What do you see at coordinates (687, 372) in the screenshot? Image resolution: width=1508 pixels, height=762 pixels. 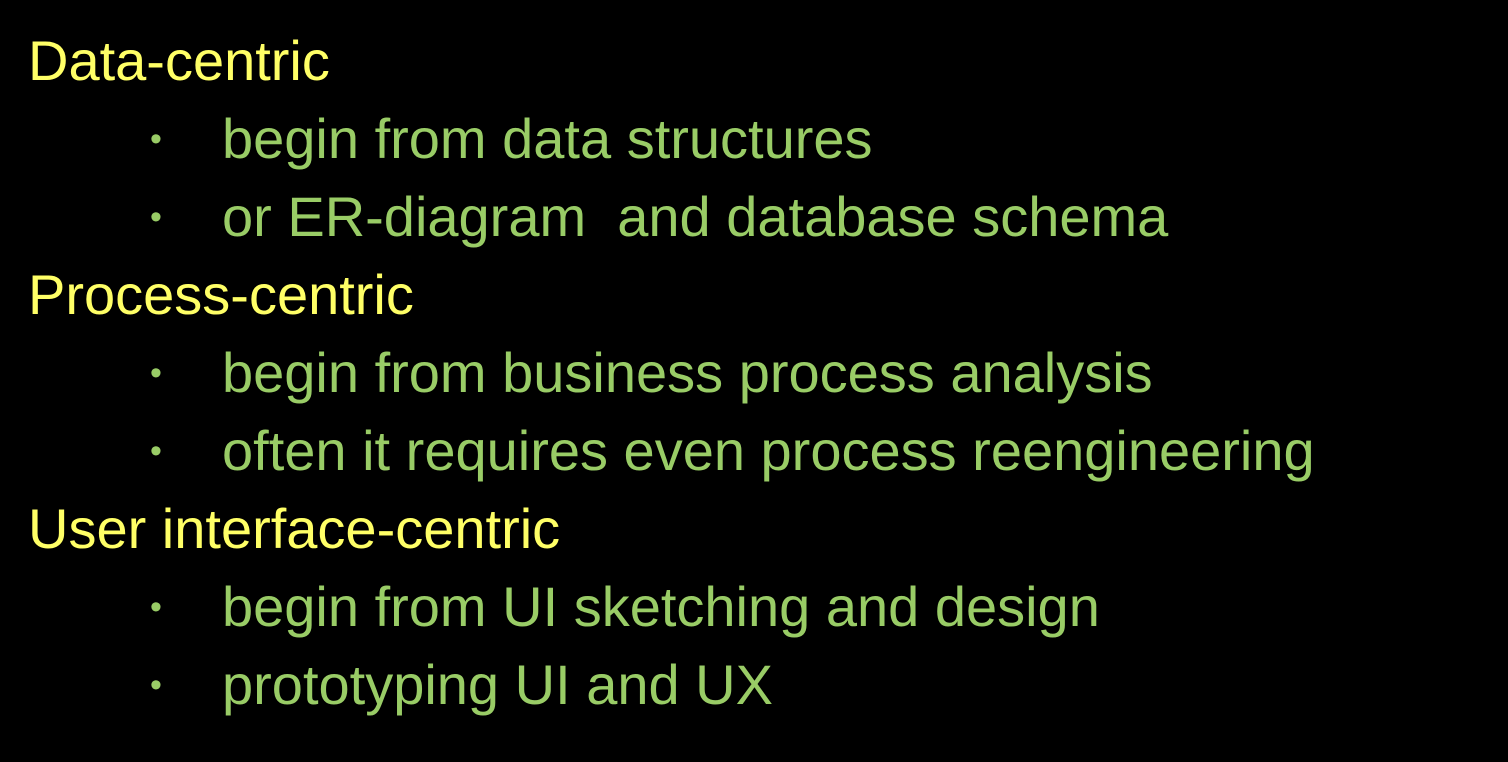 I see `bullet-text: begin from business process analysis` at bounding box center [687, 372].